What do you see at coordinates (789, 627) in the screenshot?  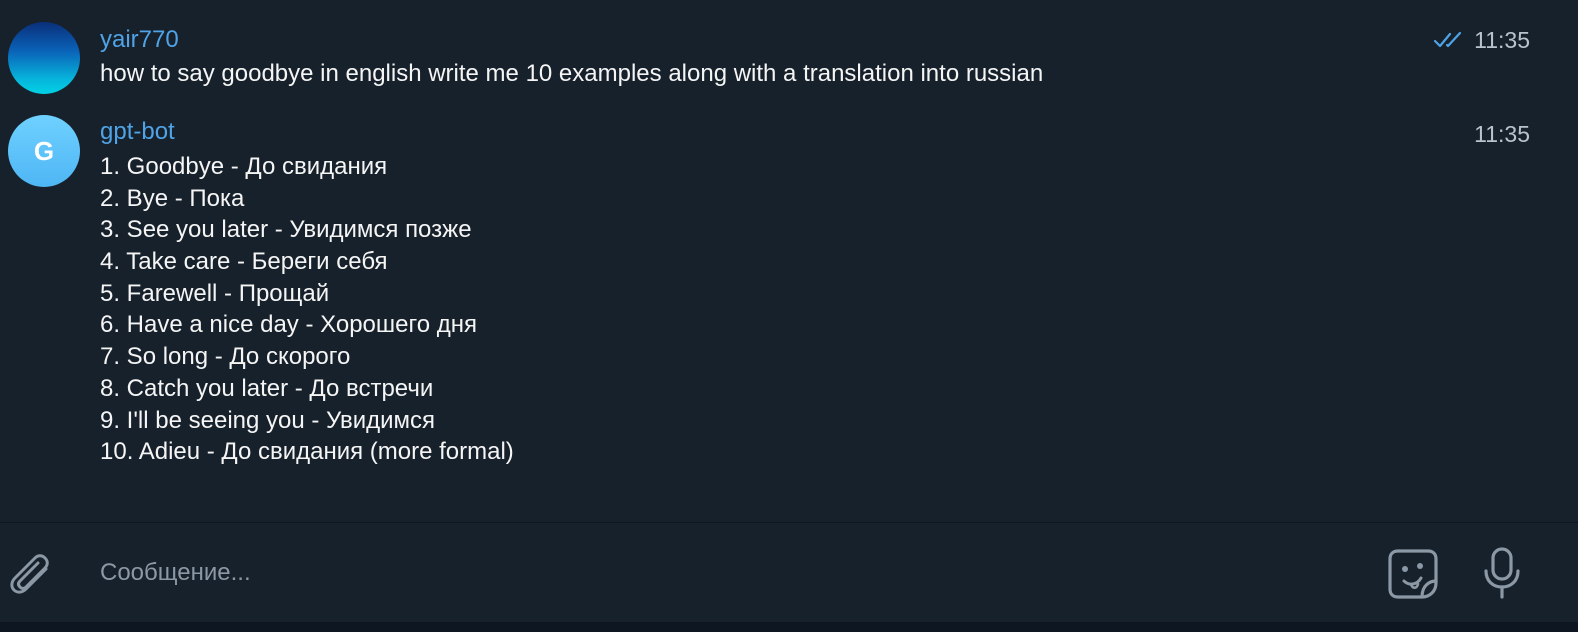 I see `window-bottom-edge` at bounding box center [789, 627].